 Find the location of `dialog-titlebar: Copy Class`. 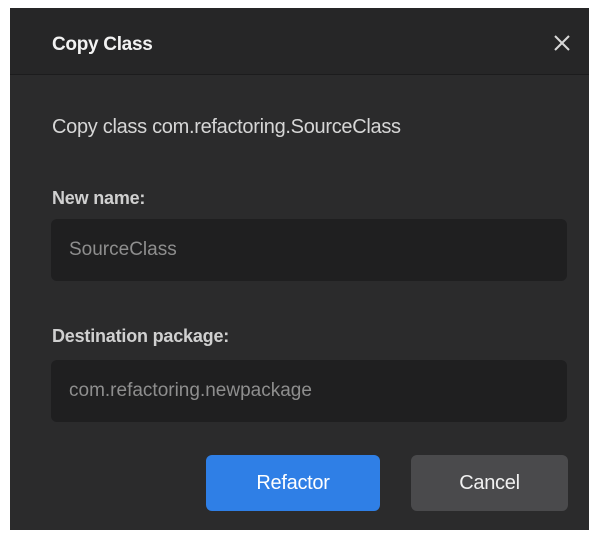

dialog-titlebar: Copy Class is located at coordinates (299, 41).